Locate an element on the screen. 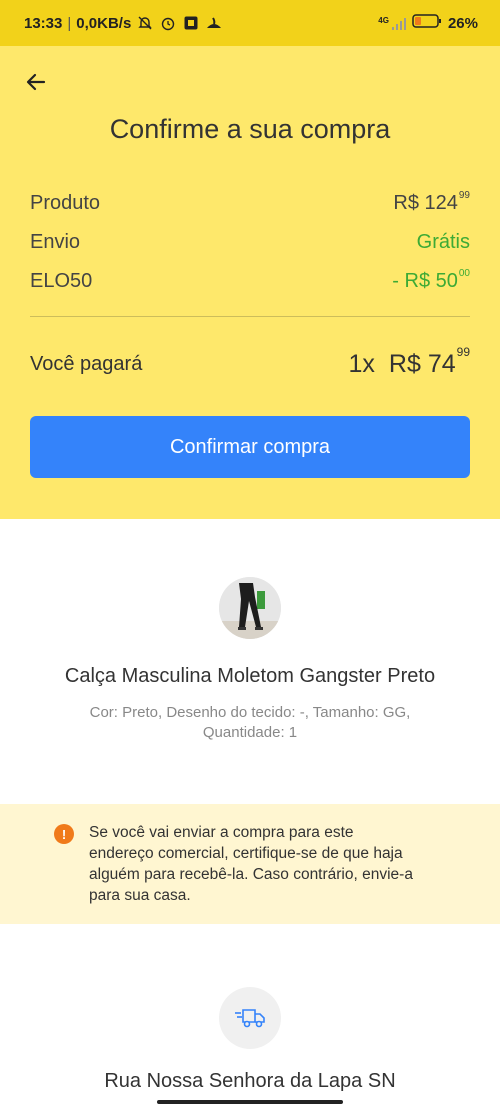  alarm-icon is located at coordinates (168, 23).